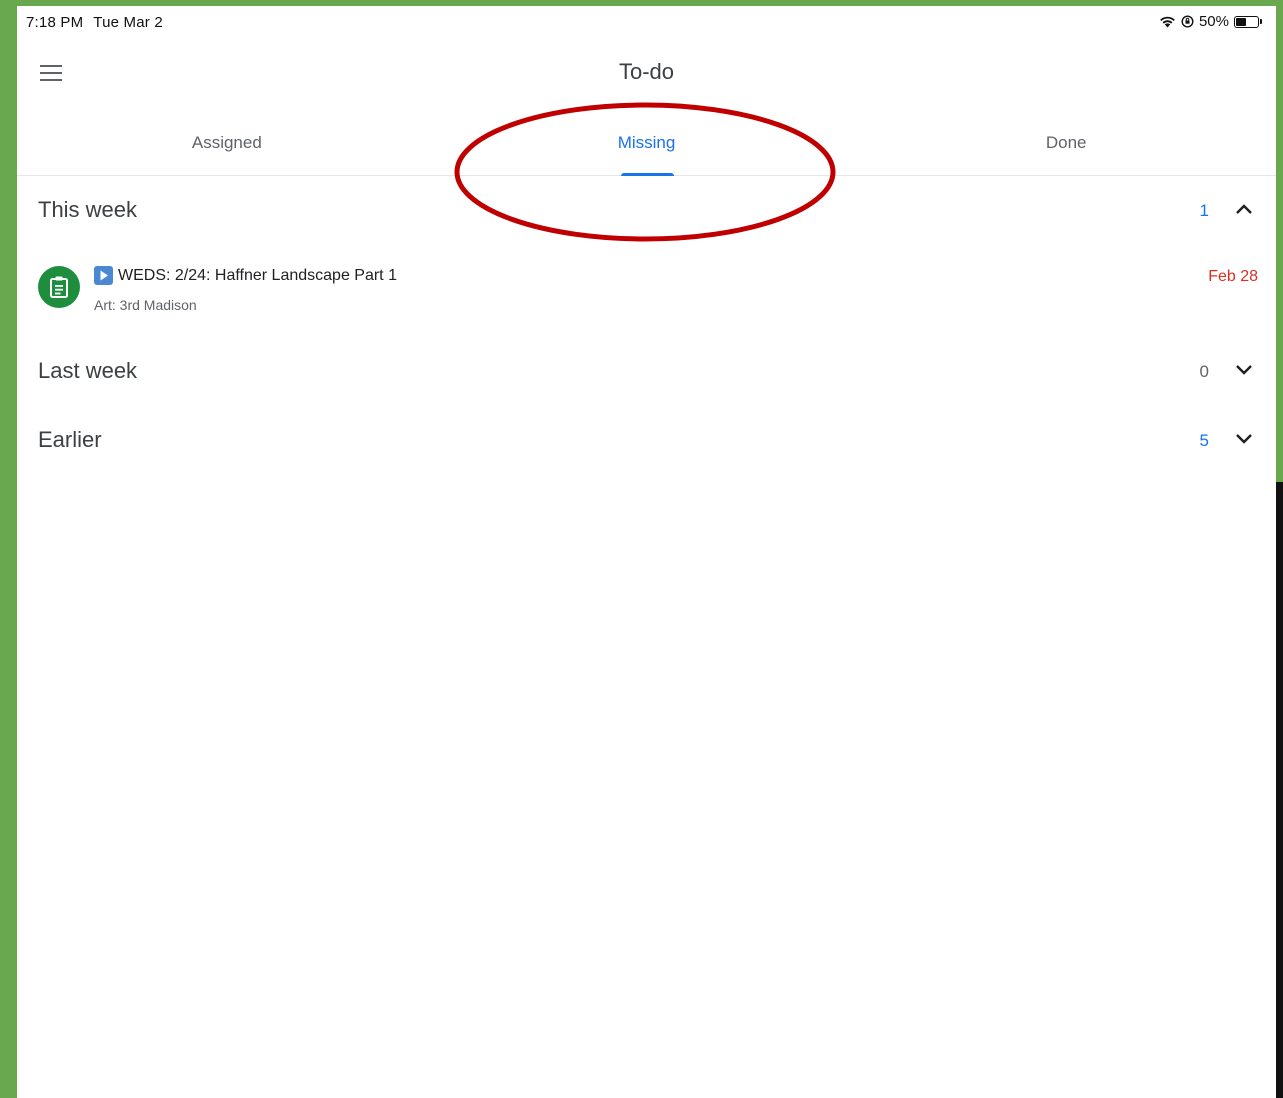 The image size is (1283, 1098). What do you see at coordinates (1204, 440) in the screenshot?
I see `section-earlier-count: 5` at bounding box center [1204, 440].